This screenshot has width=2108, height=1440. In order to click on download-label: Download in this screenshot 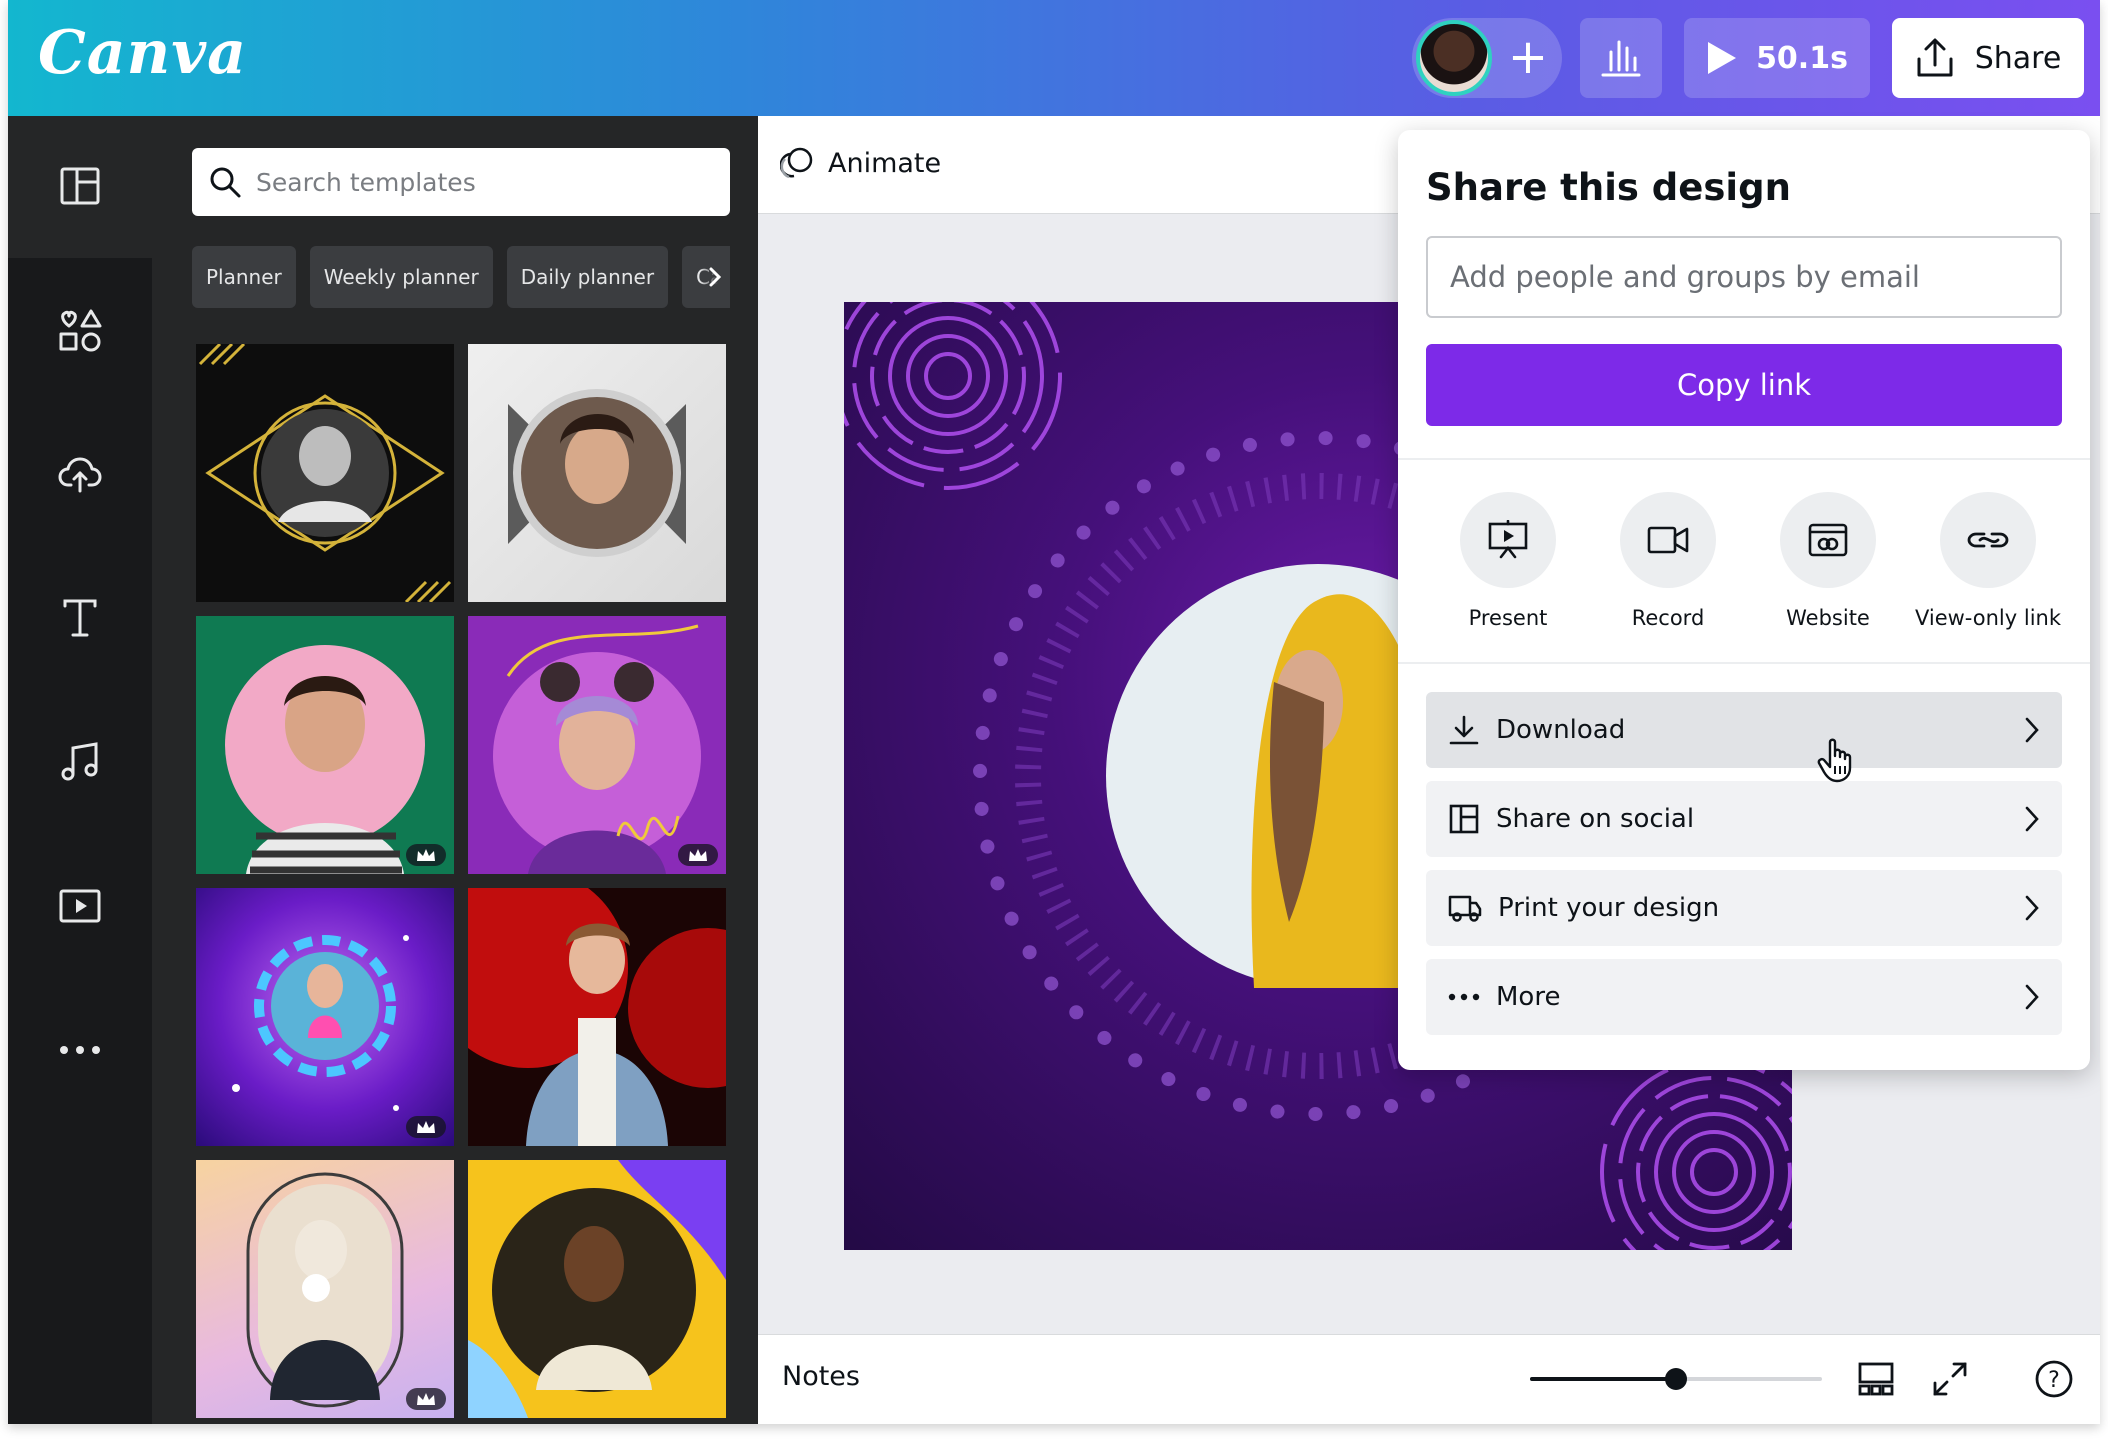, I will do `click(1561, 730)`.